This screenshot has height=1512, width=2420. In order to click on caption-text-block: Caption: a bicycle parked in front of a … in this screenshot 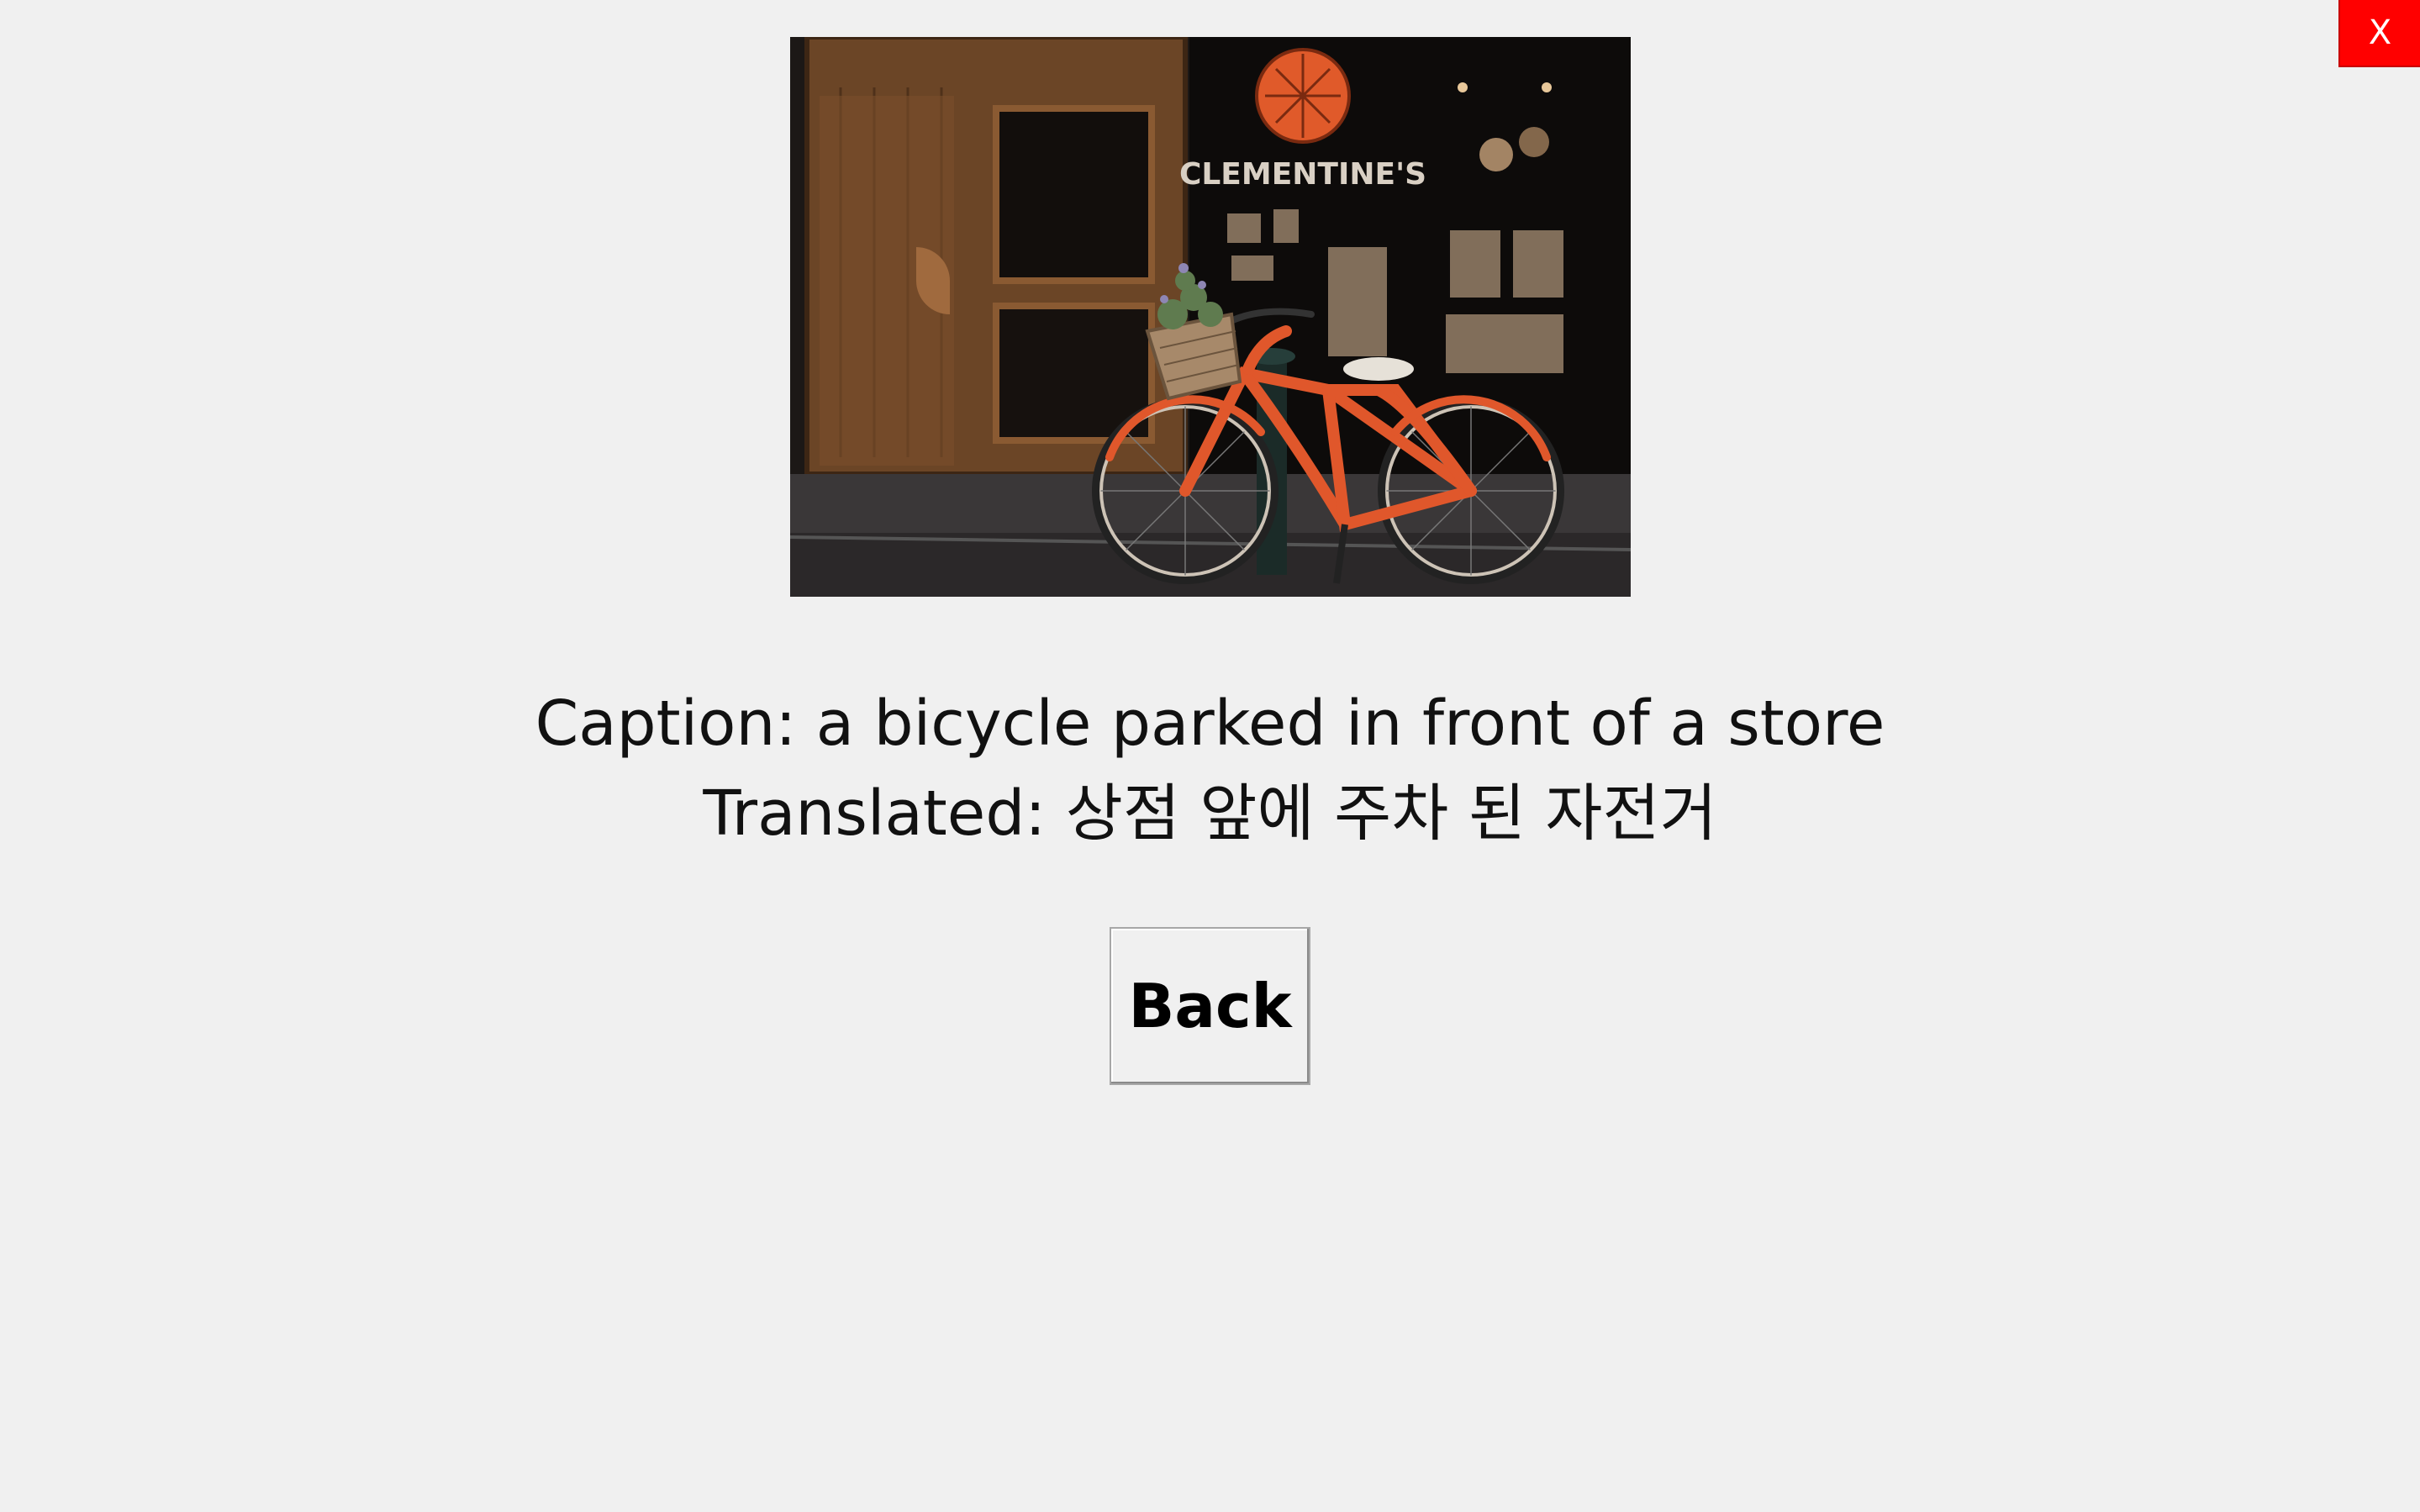, I will do `click(1210, 769)`.